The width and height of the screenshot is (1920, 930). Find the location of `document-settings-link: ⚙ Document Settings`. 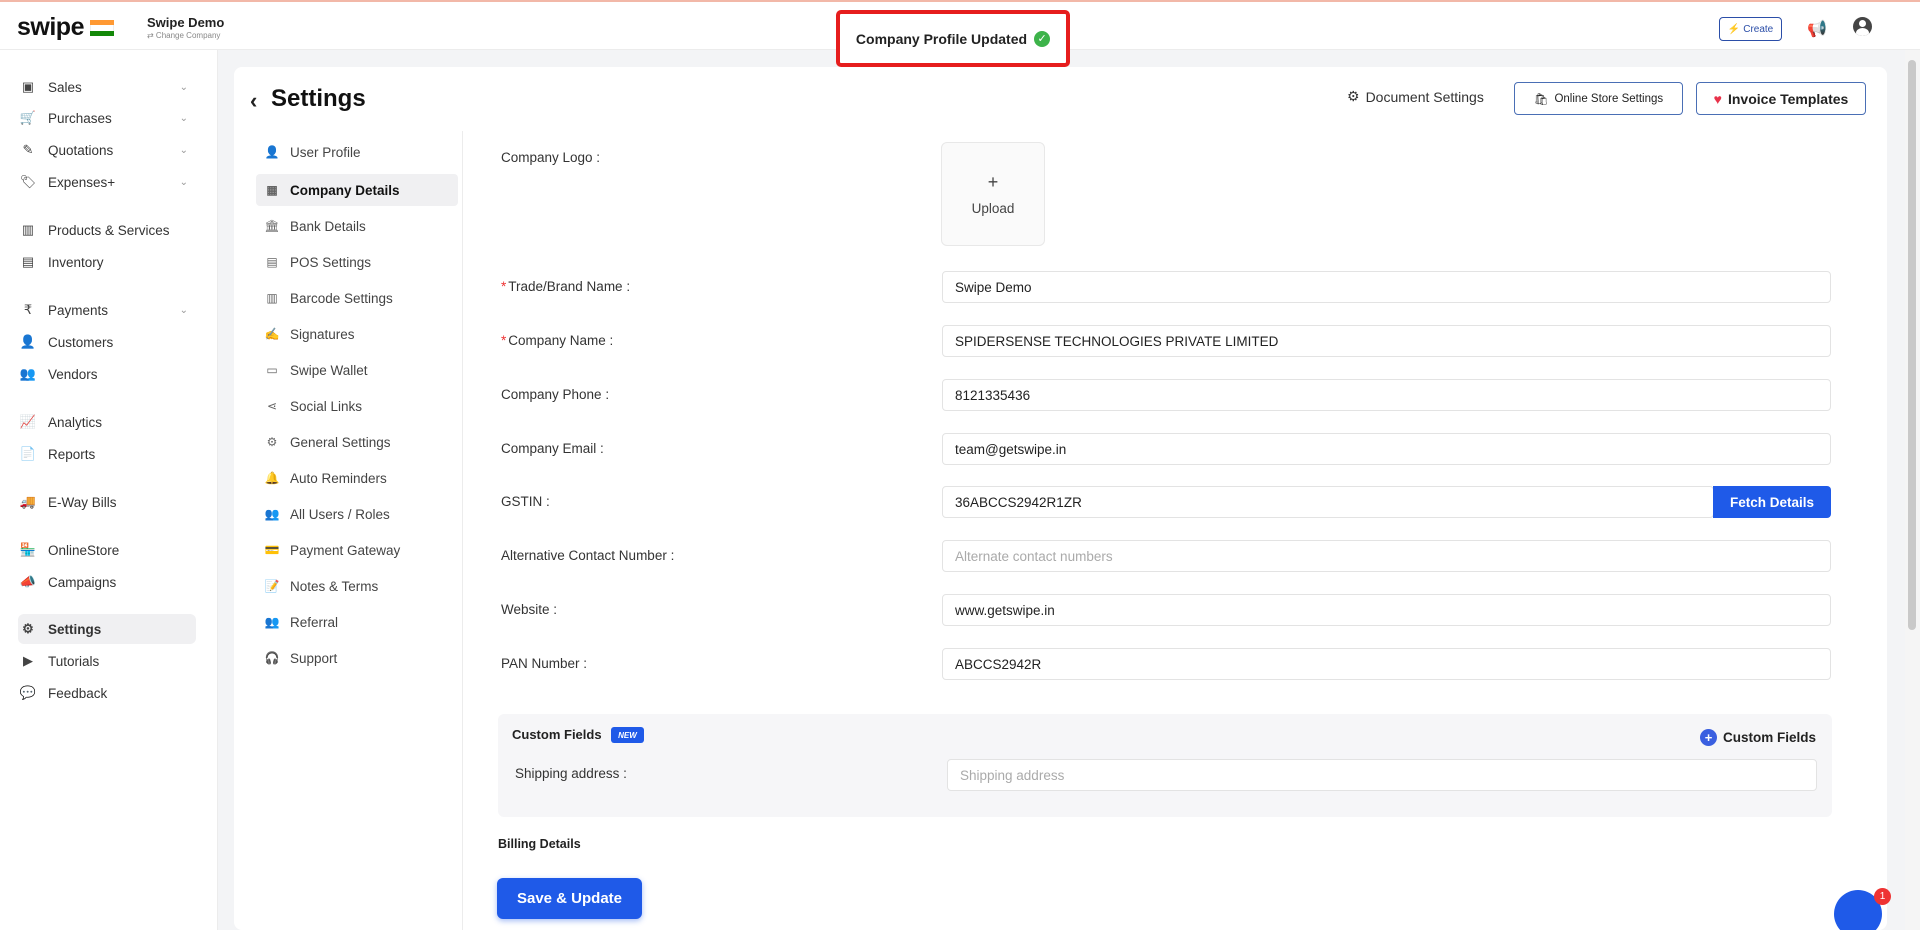

document-settings-link: ⚙ Document Settings is located at coordinates (1415, 96).